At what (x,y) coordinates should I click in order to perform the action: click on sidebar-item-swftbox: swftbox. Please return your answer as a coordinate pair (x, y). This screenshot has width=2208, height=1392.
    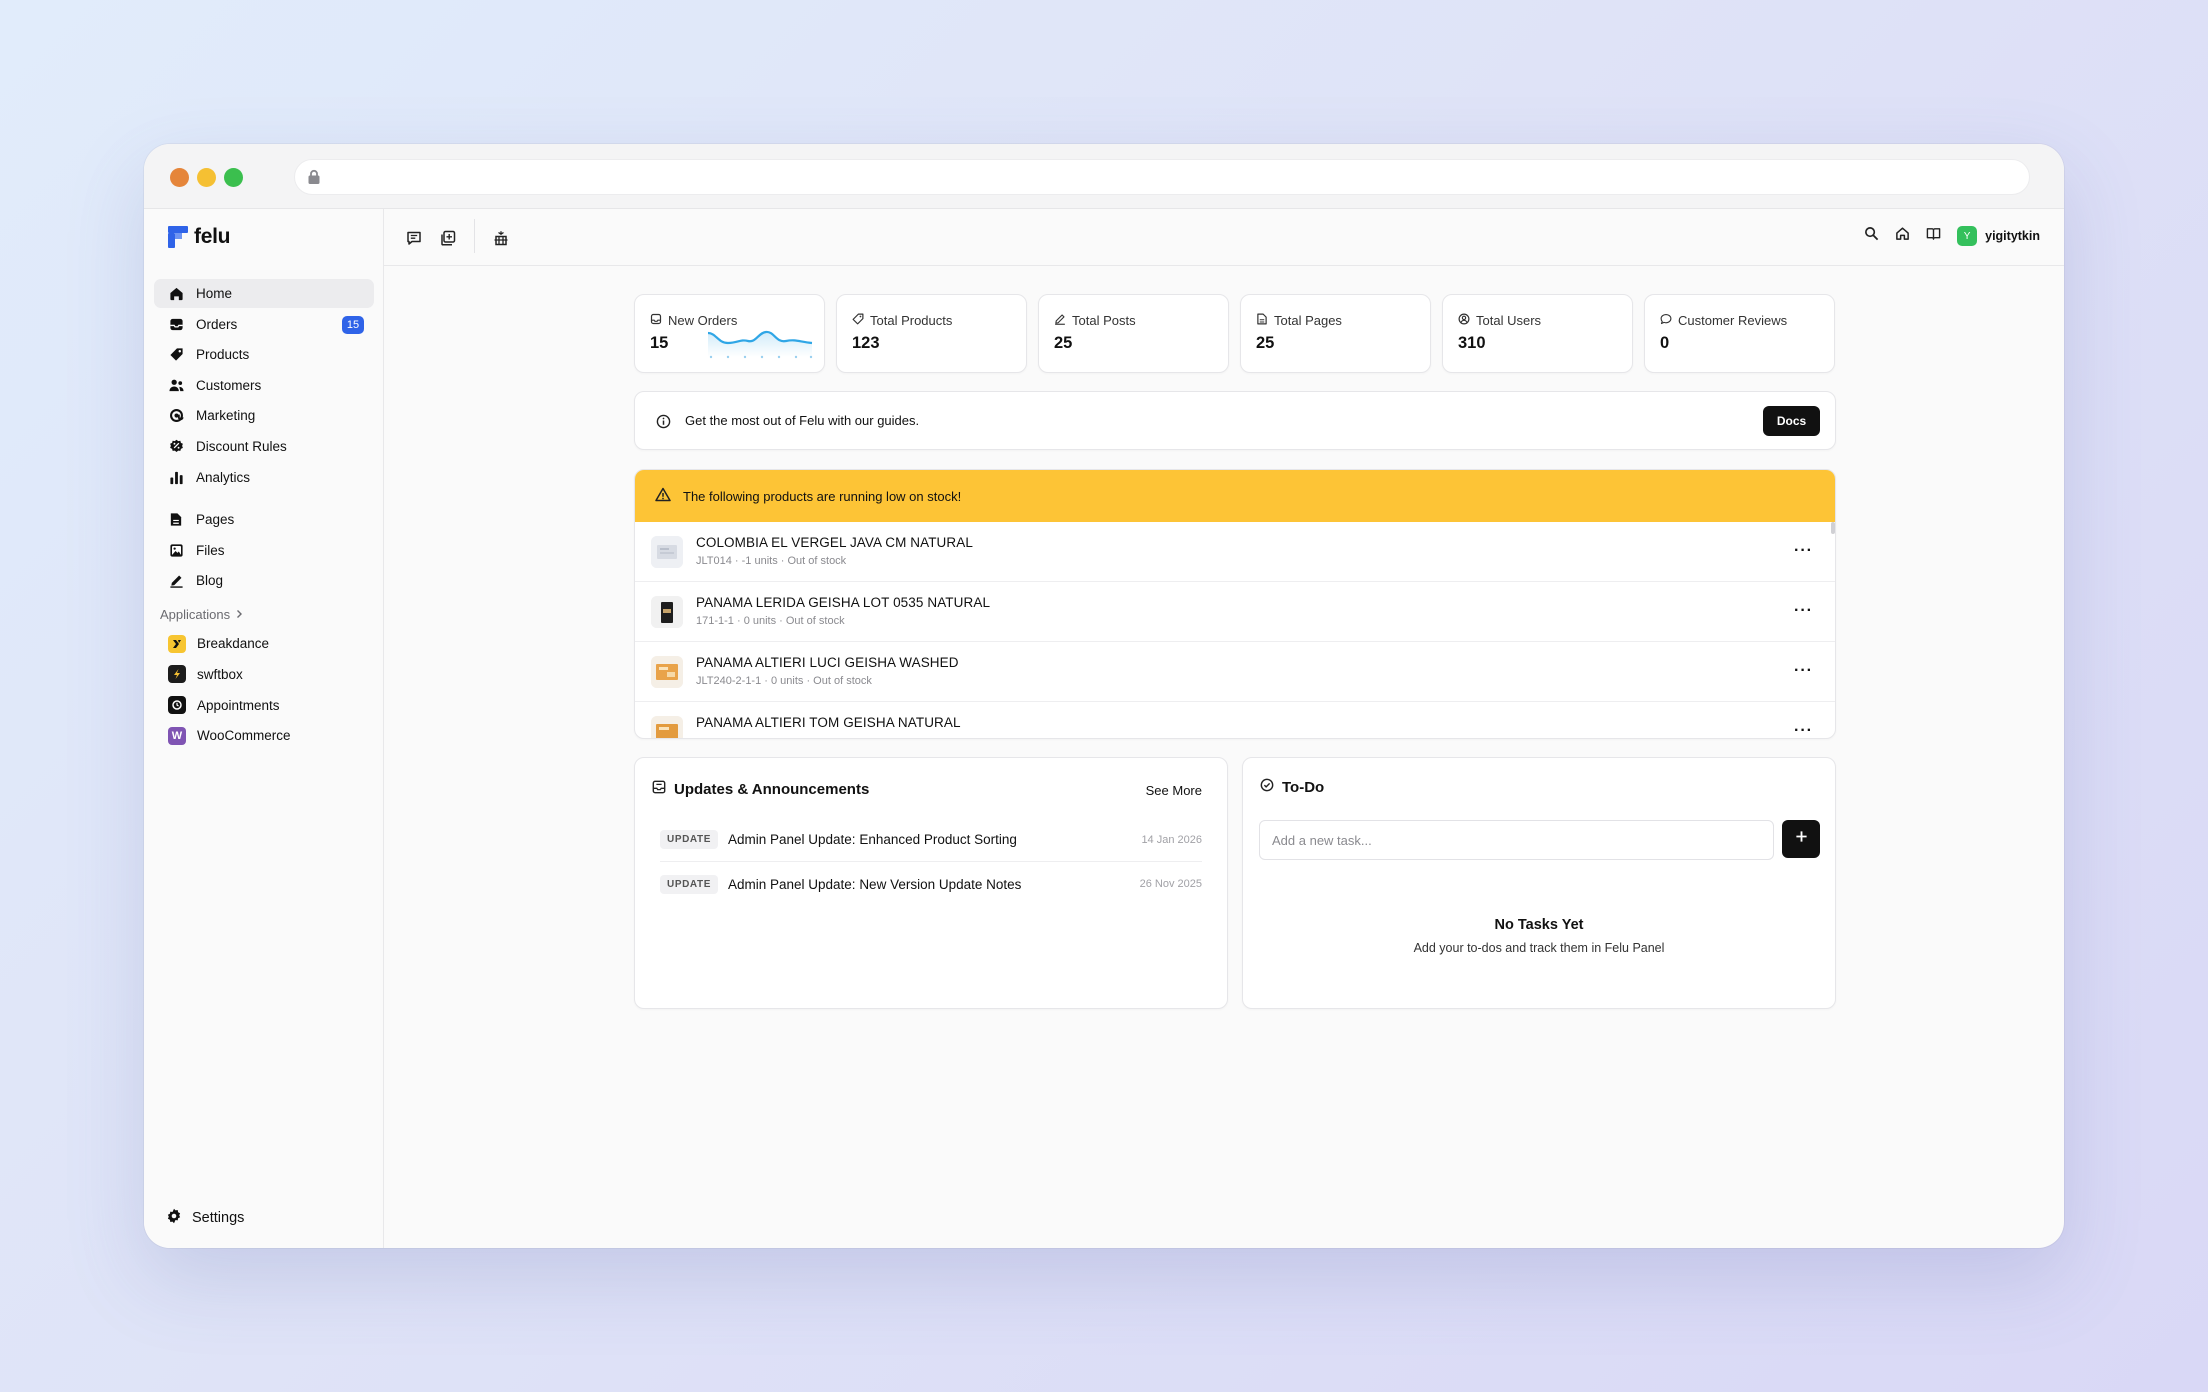
    Looking at the image, I should click on (264, 674).